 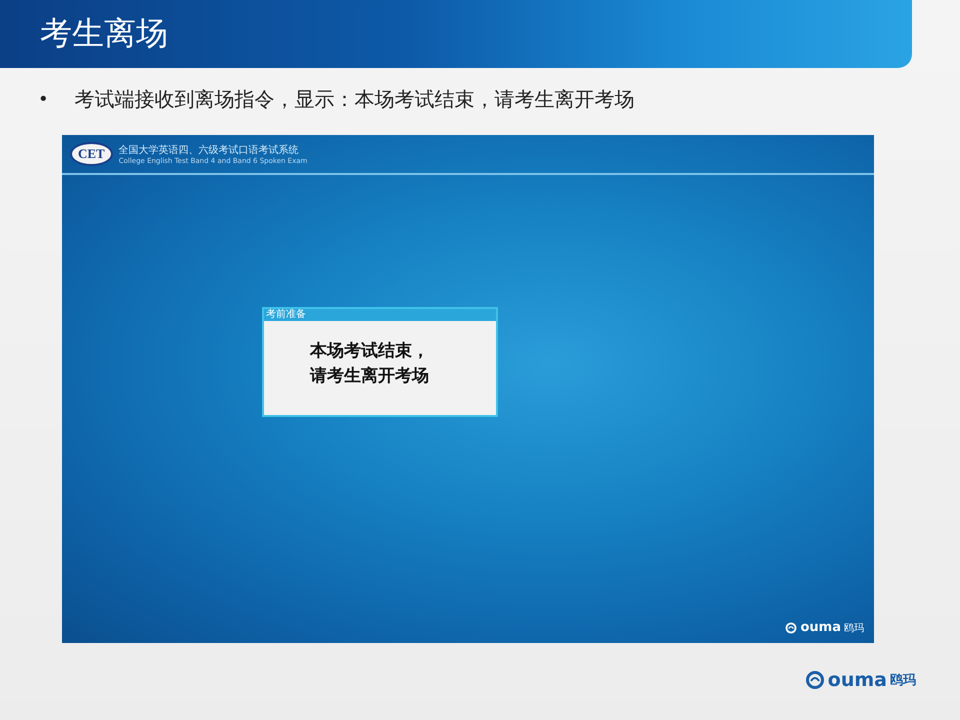 What do you see at coordinates (91, 154) in the screenshot?
I see `cet-logo: CET` at bounding box center [91, 154].